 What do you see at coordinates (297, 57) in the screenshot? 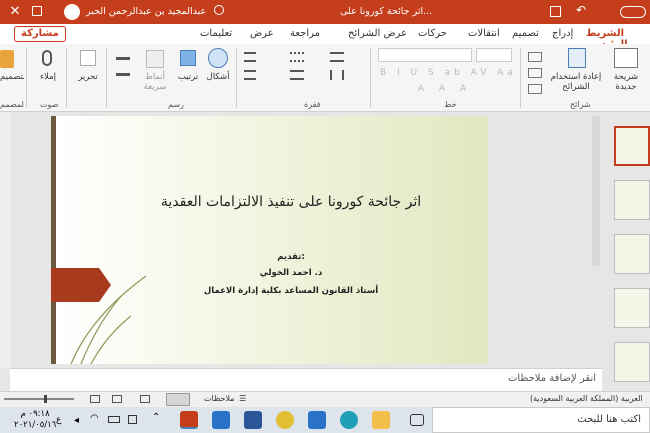
I see `bullets-icon` at bounding box center [297, 57].